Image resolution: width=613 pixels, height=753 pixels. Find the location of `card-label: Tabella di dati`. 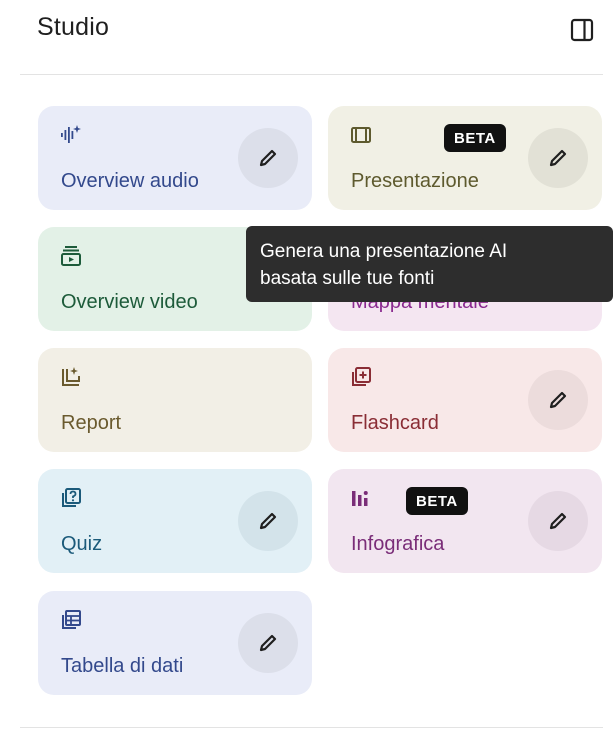

card-label: Tabella di dati is located at coordinates (122, 666).